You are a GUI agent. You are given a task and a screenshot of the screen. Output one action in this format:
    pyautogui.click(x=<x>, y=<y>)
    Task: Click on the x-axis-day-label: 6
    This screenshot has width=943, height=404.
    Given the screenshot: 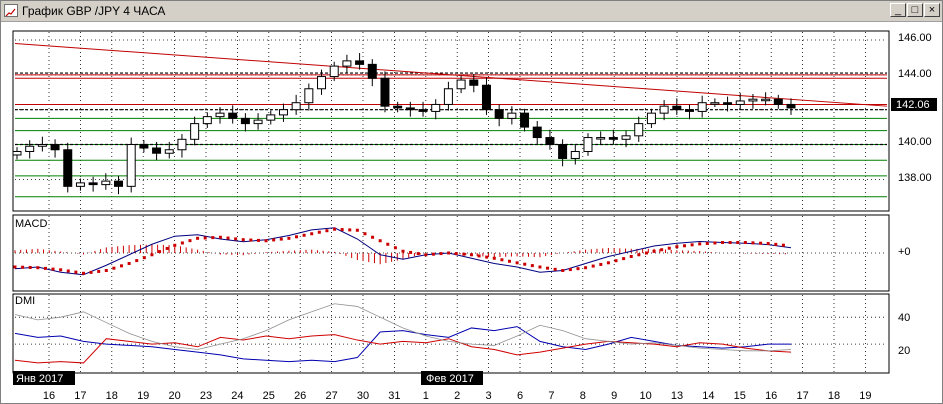 What is the action you would take?
    pyautogui.click(x=520, y=396)
    